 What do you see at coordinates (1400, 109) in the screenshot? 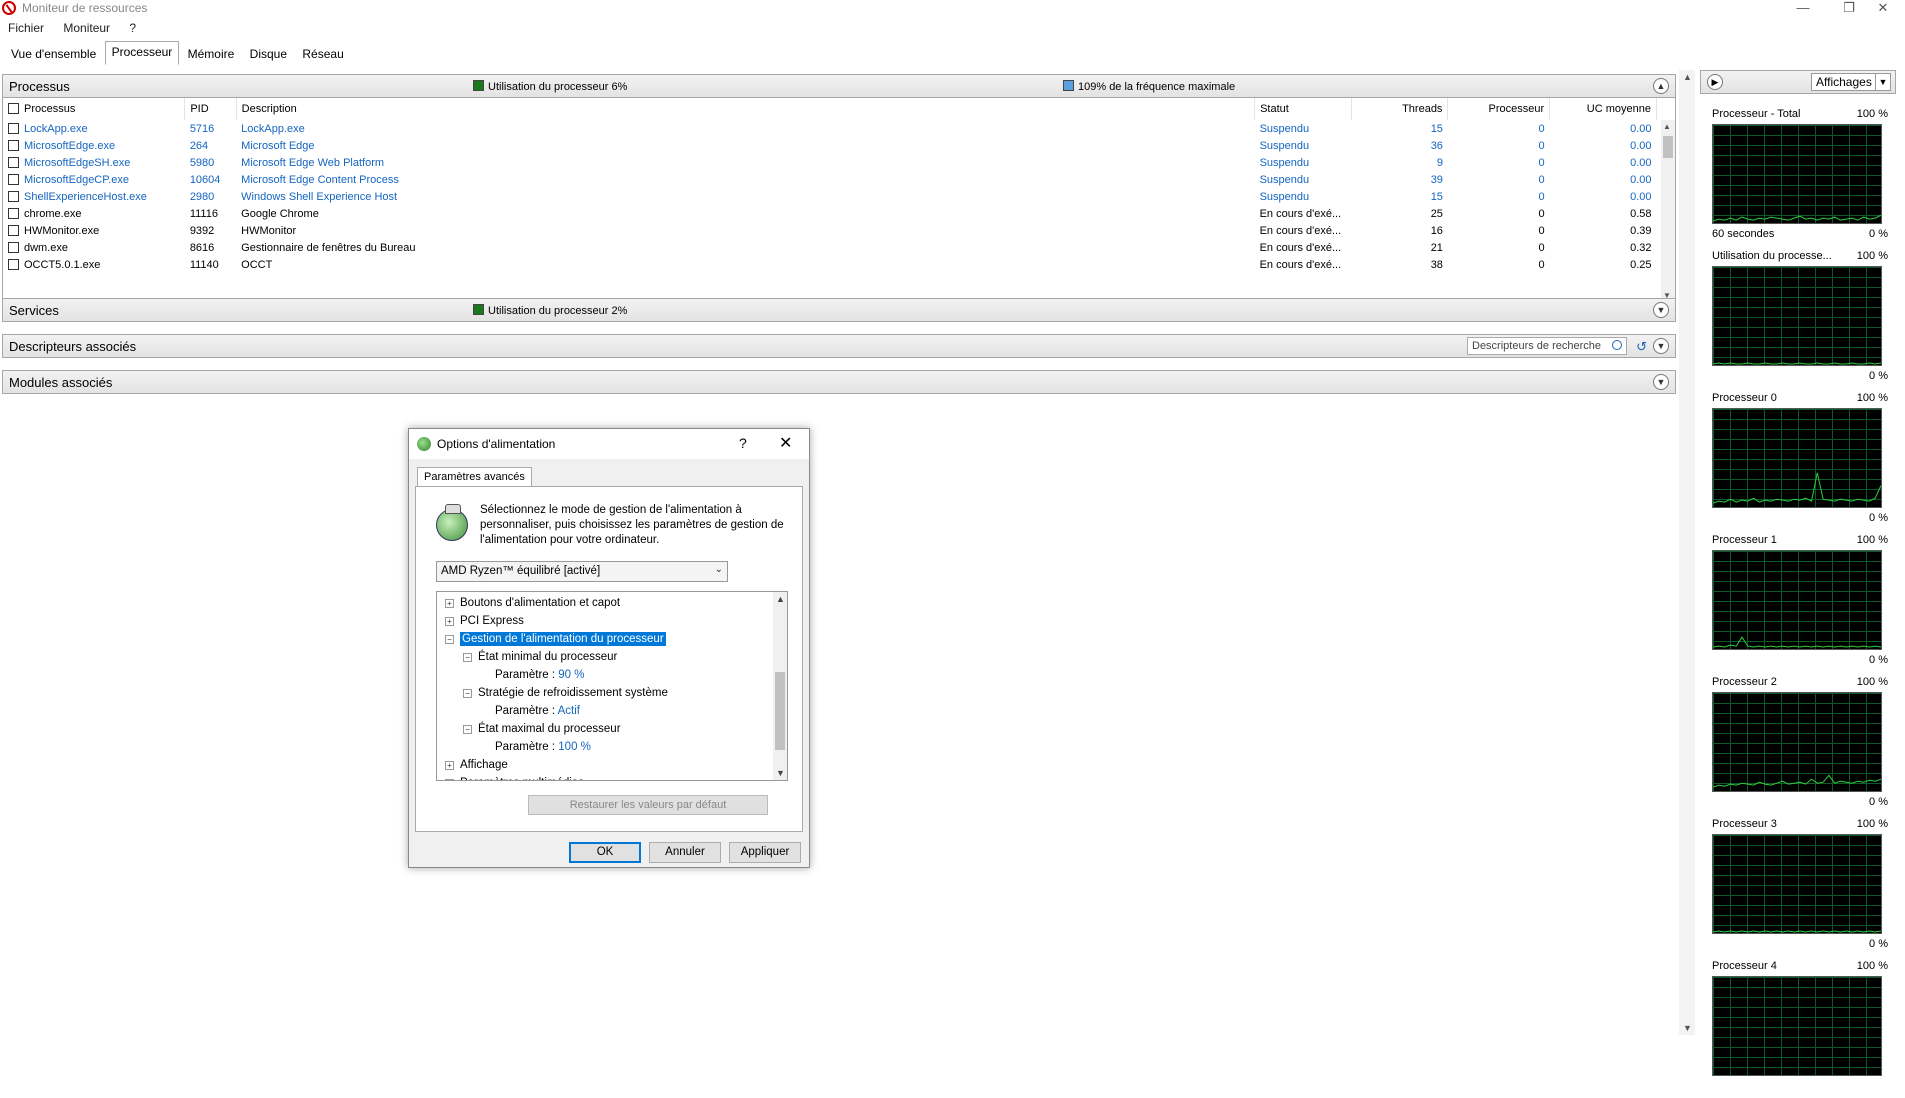
I see `col-threads: Threads` at bounding box center [1400, 109].